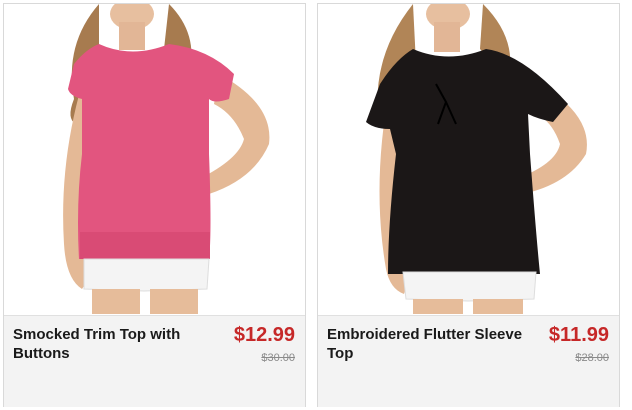 The width and height of the screenshot is (632, 410). Describe the element at coordinates (278, 358) in the screenshot. I see `original-price: $30.00` at that location.